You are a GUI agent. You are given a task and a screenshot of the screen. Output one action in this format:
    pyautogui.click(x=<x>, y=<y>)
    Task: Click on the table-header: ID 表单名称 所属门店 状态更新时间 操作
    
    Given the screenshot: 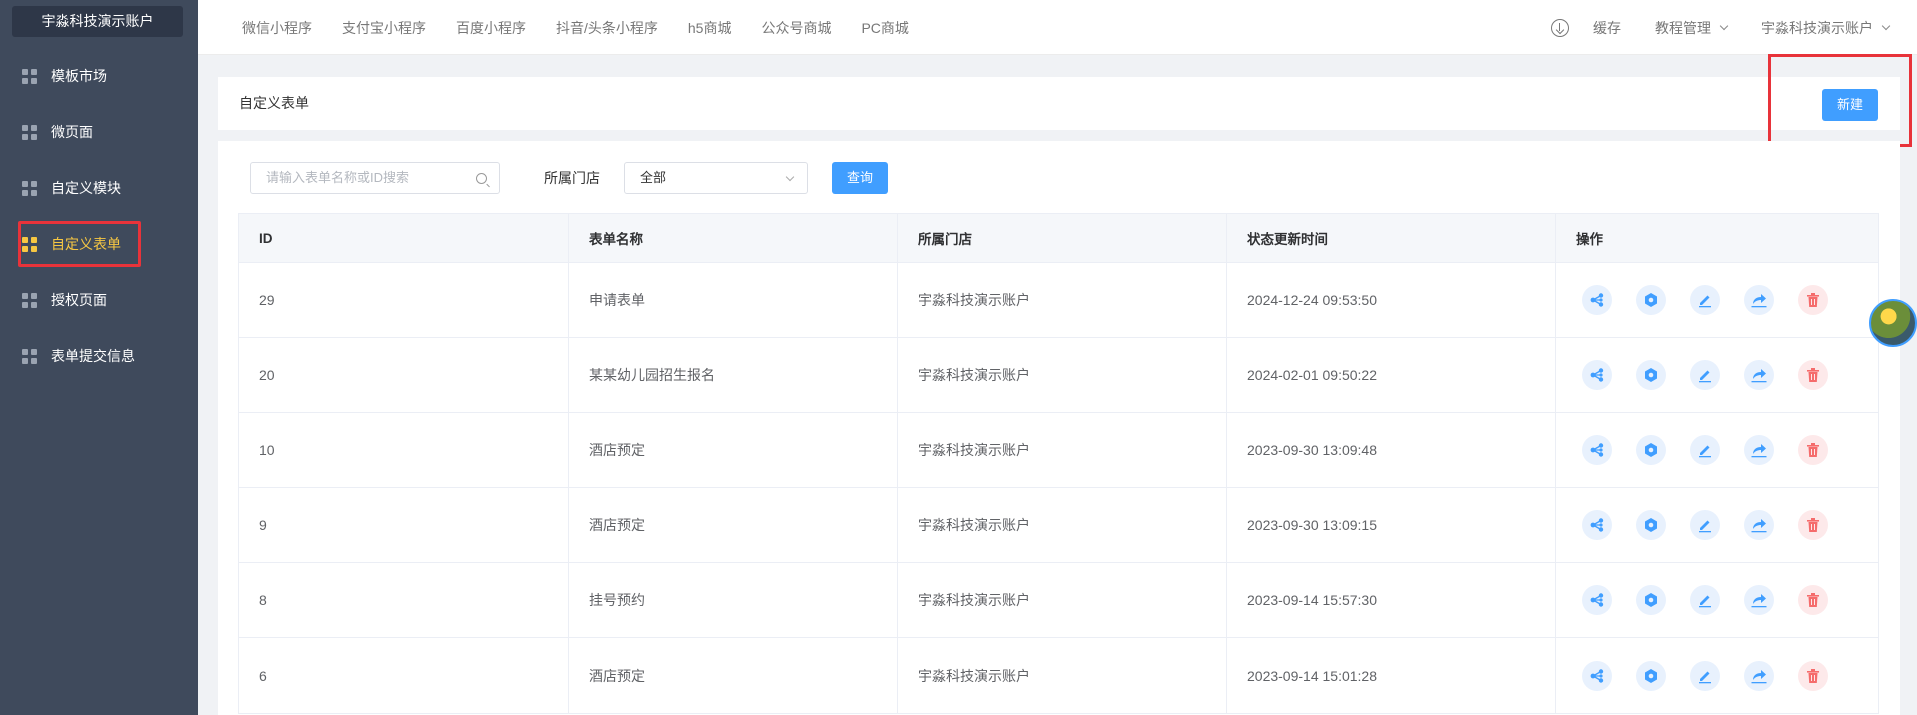 What is the action you would take?
    pyautogui.click(x=1058, y=238)
    